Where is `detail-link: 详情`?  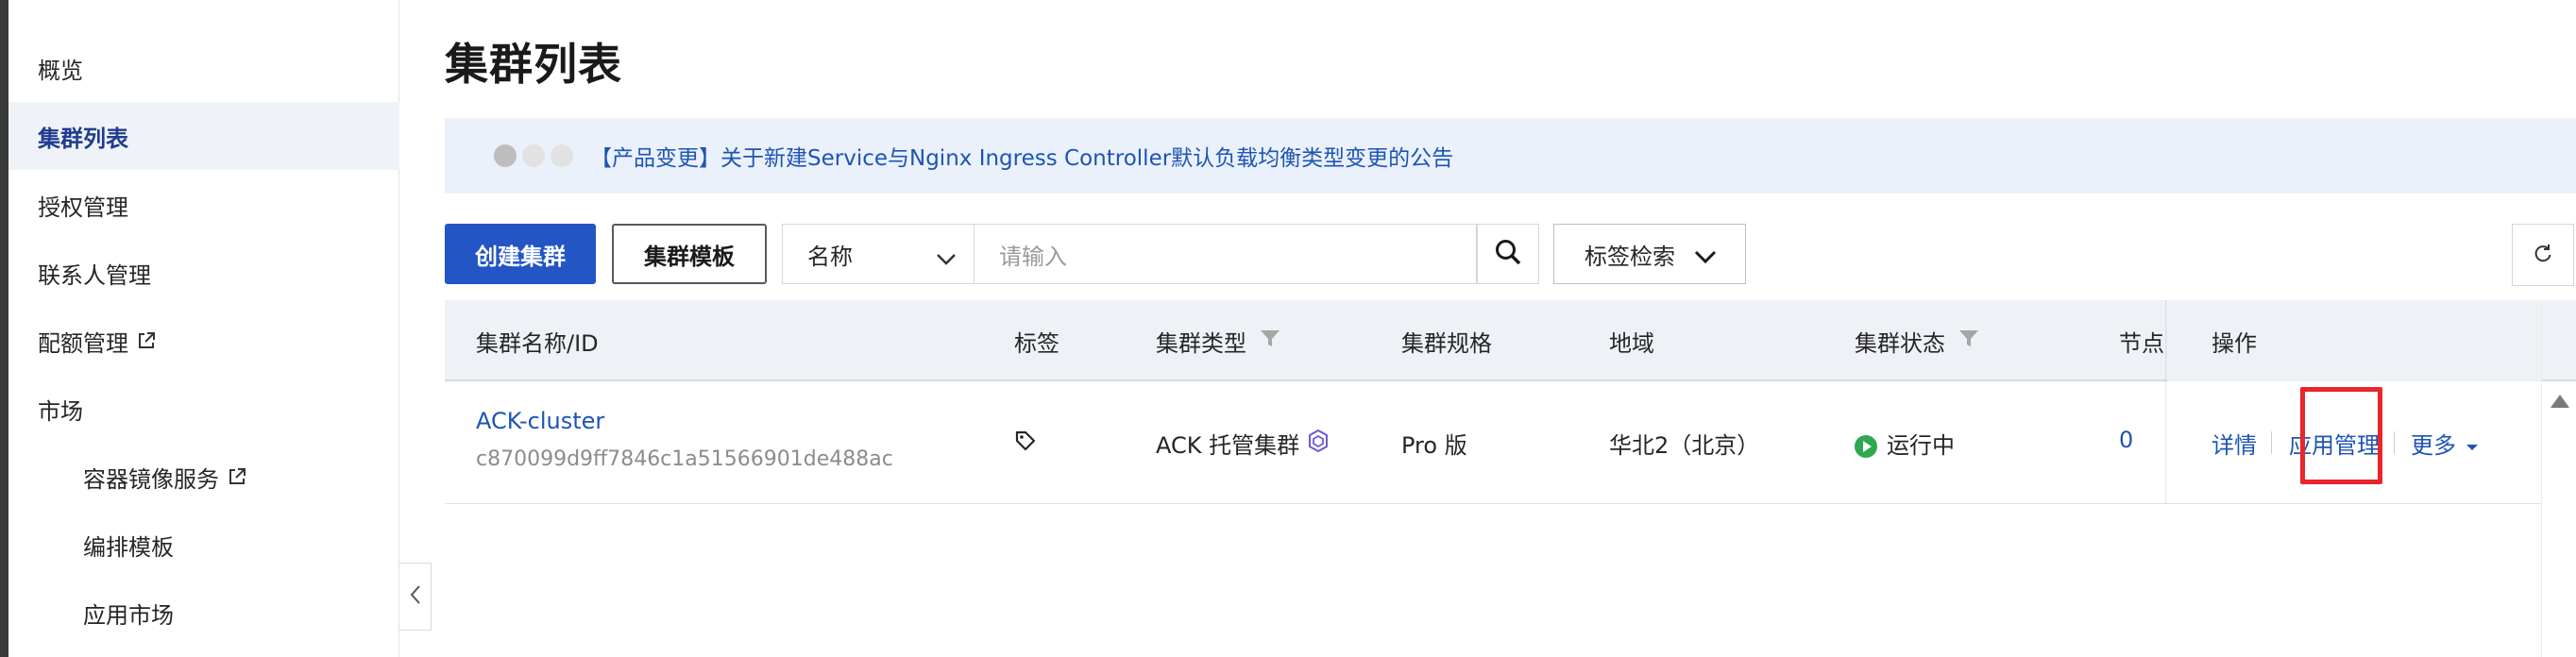
detail-link: 详情 is located at coordinates (2234, 443).